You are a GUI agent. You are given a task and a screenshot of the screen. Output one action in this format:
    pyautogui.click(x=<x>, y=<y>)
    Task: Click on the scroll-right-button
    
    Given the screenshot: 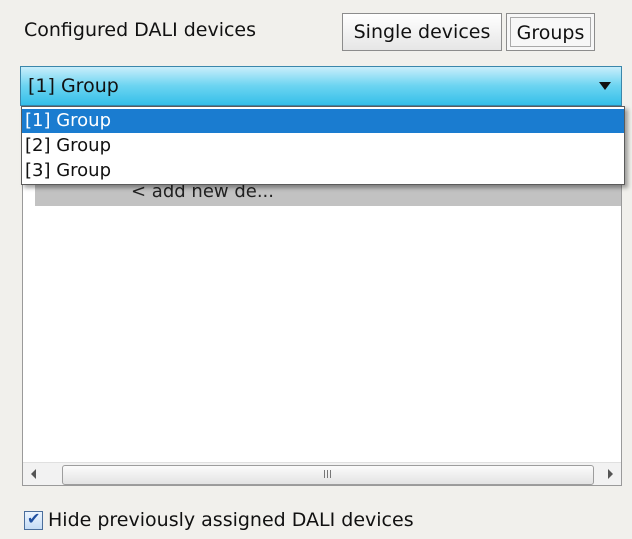 What is the action you would take?
    pyautogui.click(x=610, y=474)
    